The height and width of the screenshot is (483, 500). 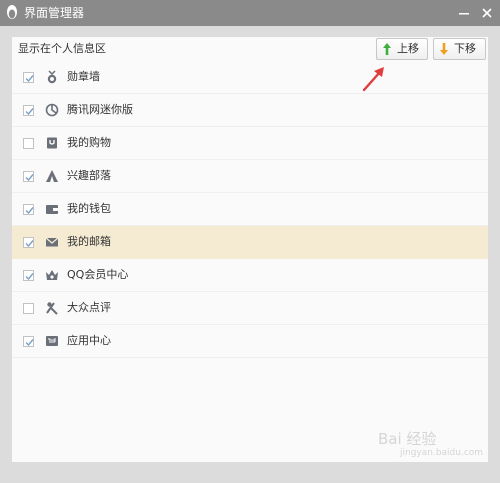 I want to click on item-label: 腾讯网迷你版, so click(x=100, y=109).